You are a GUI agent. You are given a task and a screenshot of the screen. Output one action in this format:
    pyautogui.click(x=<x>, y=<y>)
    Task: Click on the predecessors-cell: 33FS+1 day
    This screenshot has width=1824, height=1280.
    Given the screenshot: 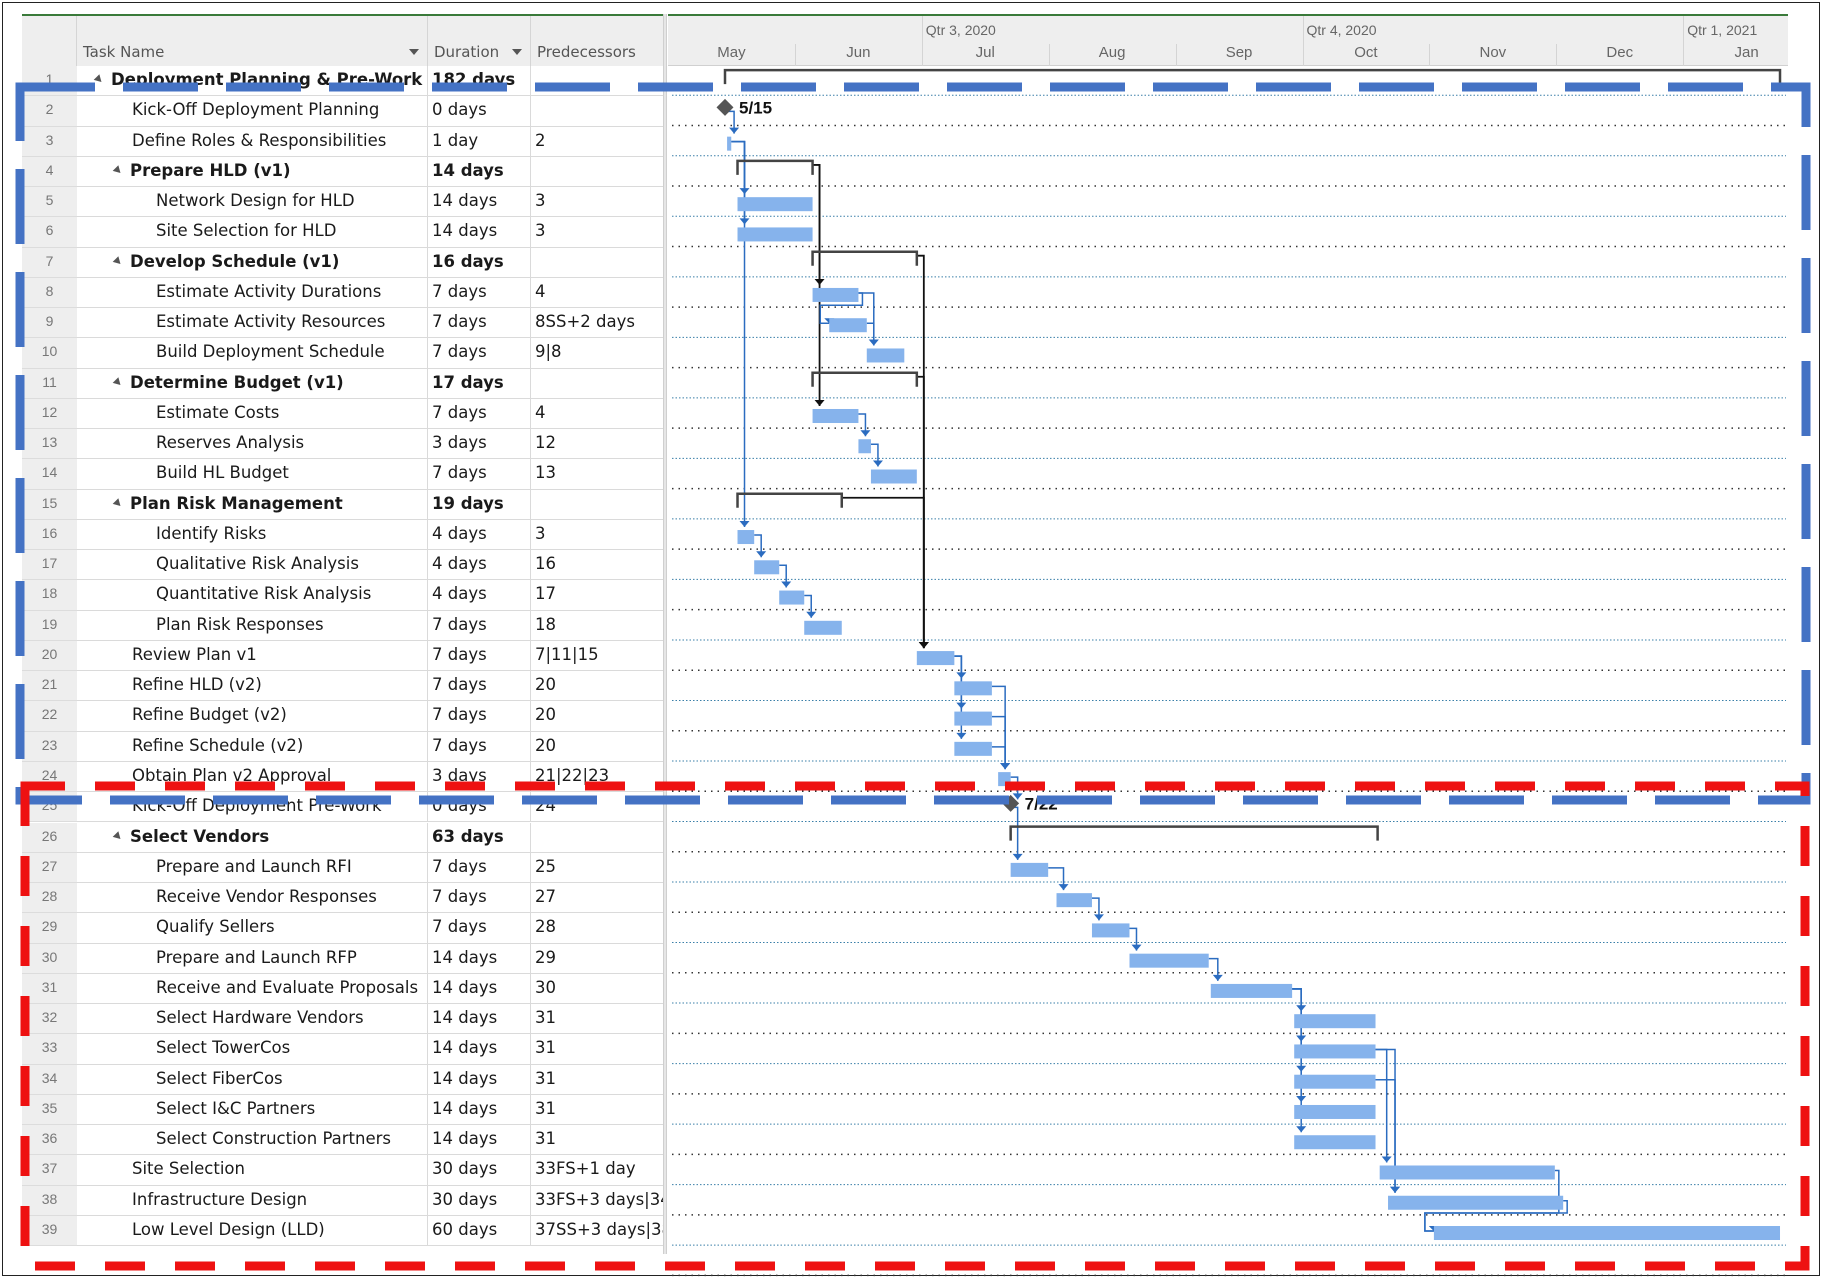 What is the action you would take?
    pyautogui.click(x=598, y=1170)
    